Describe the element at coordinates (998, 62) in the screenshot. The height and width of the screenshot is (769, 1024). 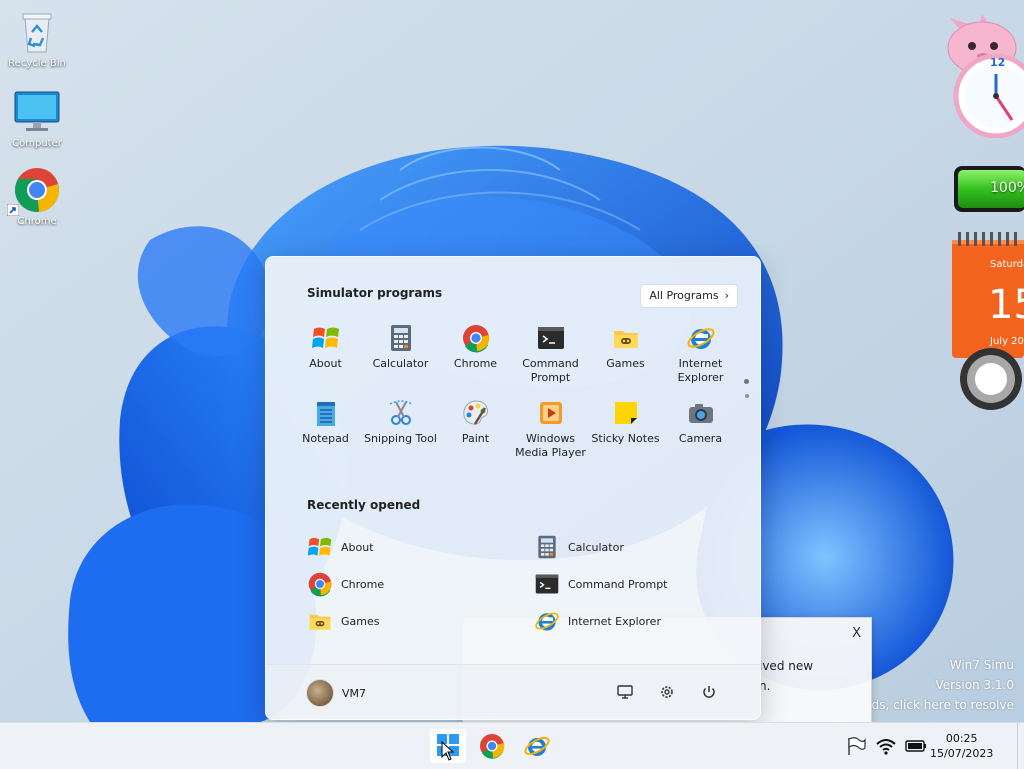
I see `clock-number-12: 12` at that location.